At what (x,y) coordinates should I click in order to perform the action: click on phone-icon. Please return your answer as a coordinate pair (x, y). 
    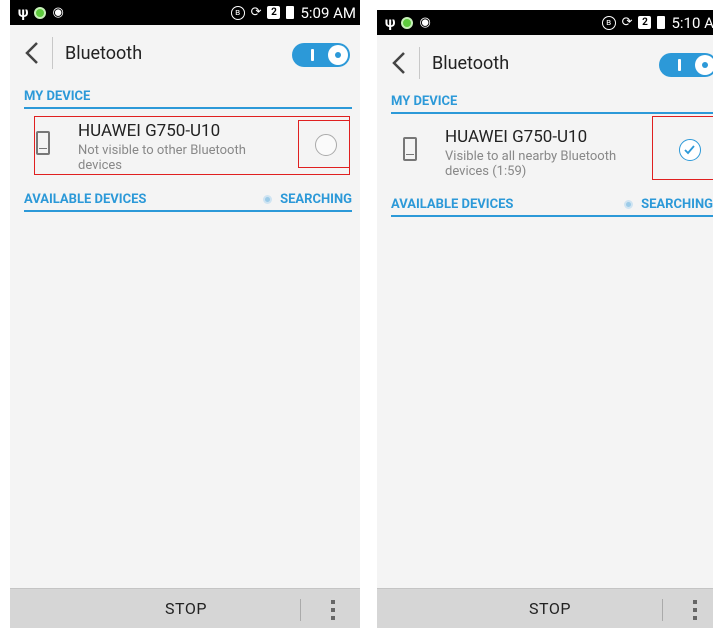
    Looking at the image, I should click on (410, 149).